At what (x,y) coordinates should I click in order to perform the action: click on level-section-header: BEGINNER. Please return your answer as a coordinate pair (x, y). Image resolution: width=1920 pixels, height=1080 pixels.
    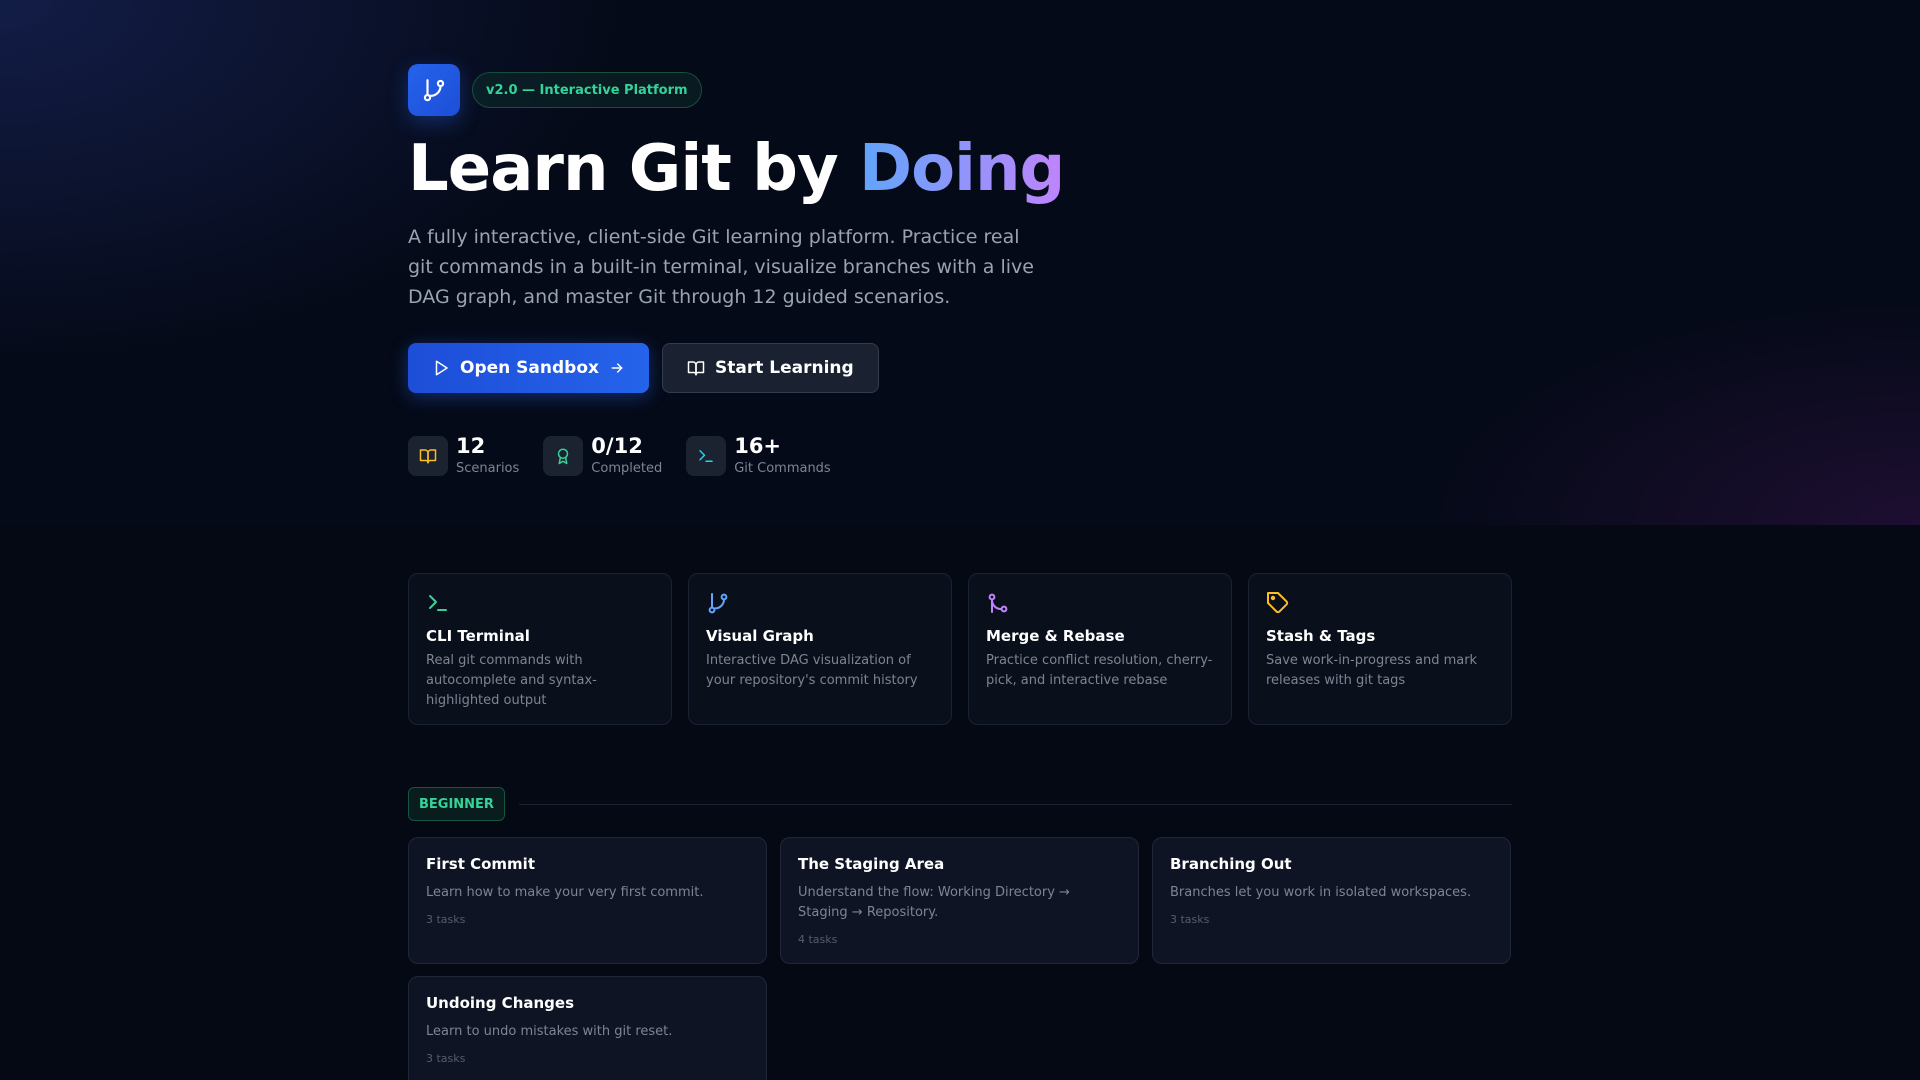
    Looking at the image, I should click on (960, 804).